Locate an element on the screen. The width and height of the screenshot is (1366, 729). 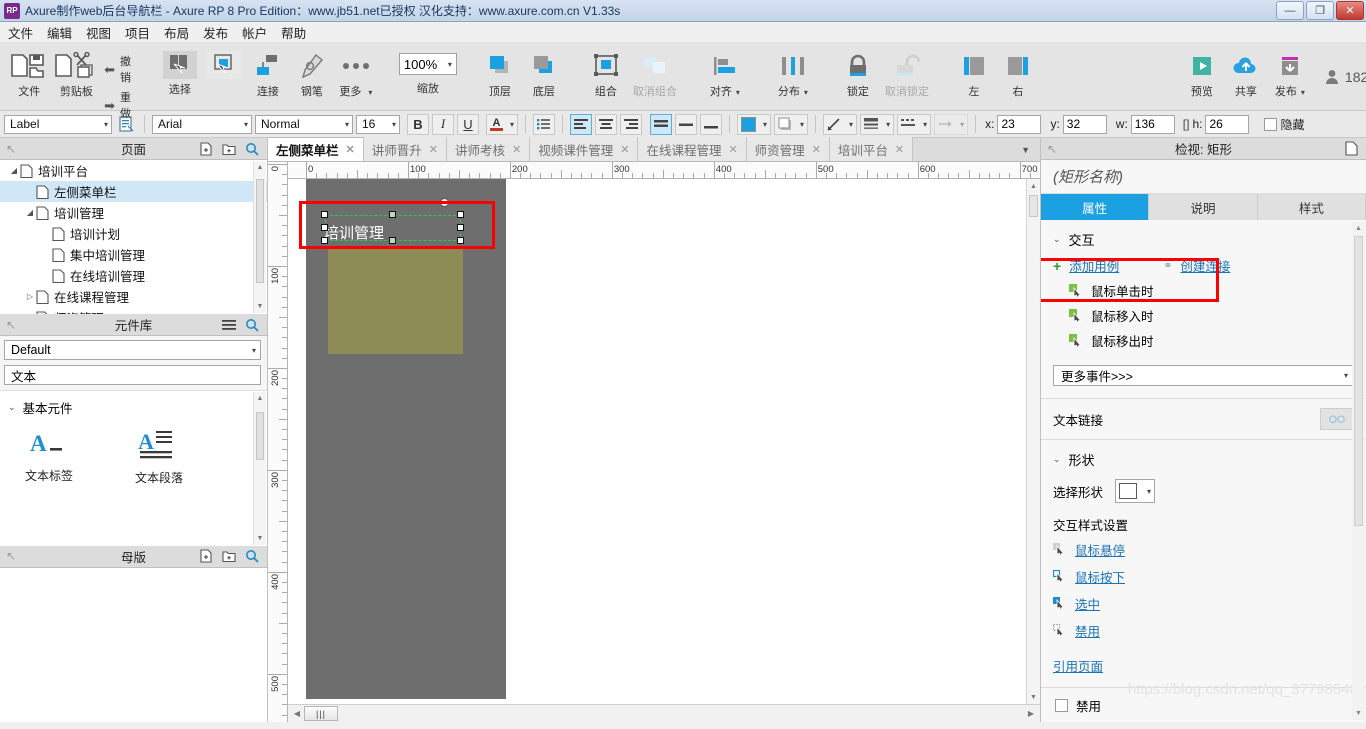
distribute-button: 分布 ▾ is located at coordinates (793, 73).